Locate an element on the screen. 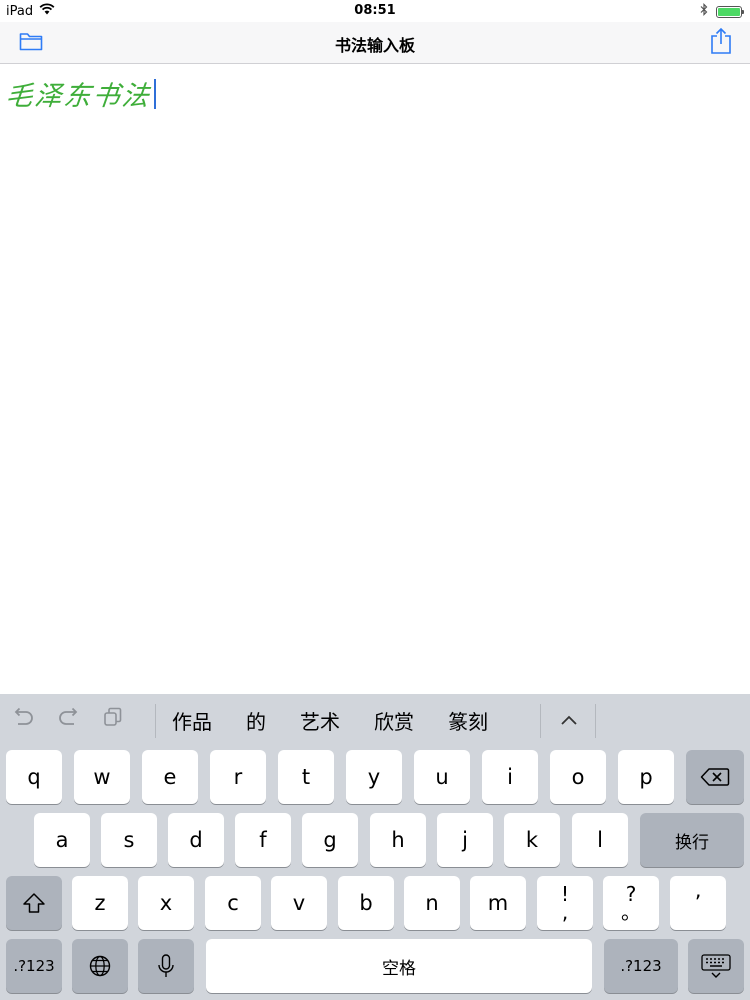 The height and width of the screenshot is (1000, 750). candidate-word: 艺术 is located at coordinates (320, 720).